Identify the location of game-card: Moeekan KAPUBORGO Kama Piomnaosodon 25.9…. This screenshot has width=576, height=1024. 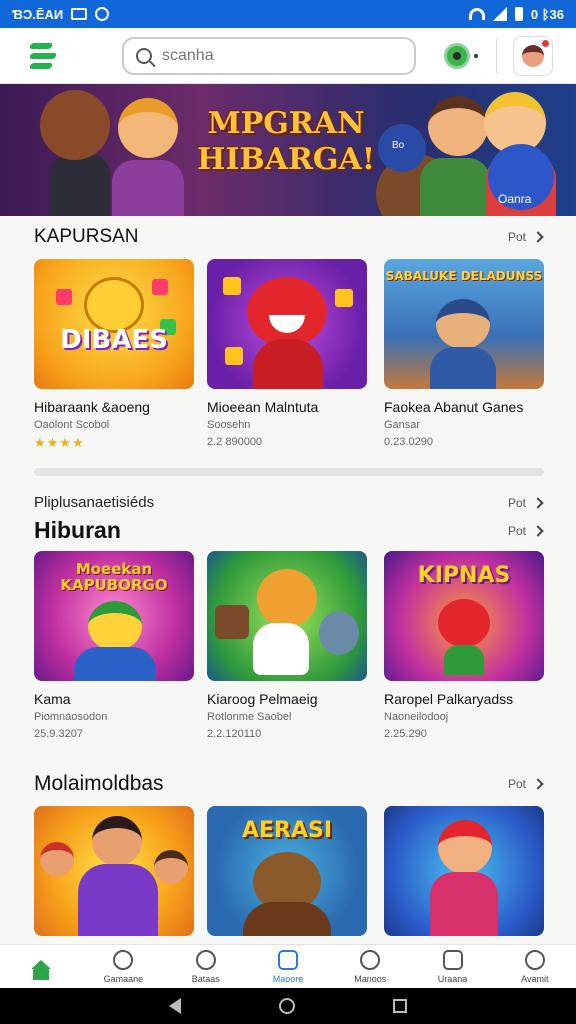
(114, 645).